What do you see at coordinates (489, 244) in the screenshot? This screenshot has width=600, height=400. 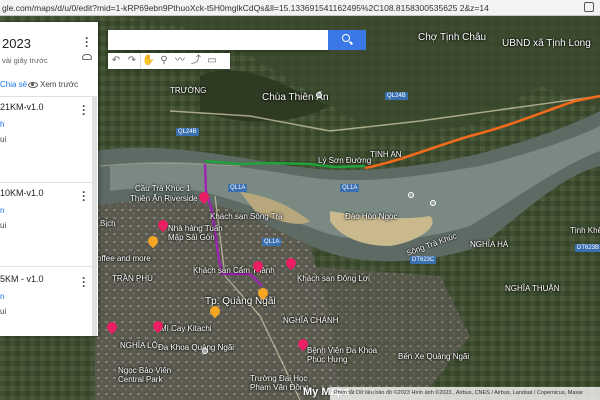 I see `map-label-nghia-ha: NGHĨA HÀ` at bounding box center [489, 244].